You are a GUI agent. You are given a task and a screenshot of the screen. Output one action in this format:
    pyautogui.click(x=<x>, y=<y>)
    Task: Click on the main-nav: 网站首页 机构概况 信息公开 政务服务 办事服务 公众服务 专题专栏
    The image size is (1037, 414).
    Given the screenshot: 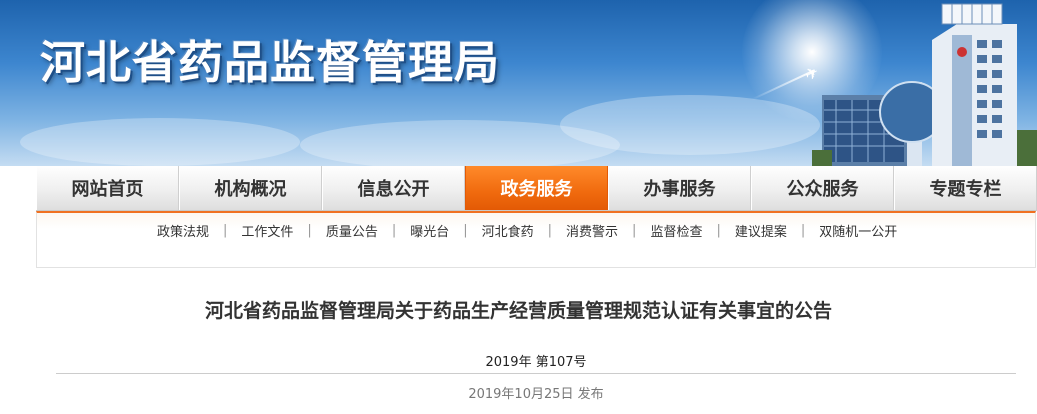 What is the action you would take?
    pyautogui.click(x=536, y=188)
    